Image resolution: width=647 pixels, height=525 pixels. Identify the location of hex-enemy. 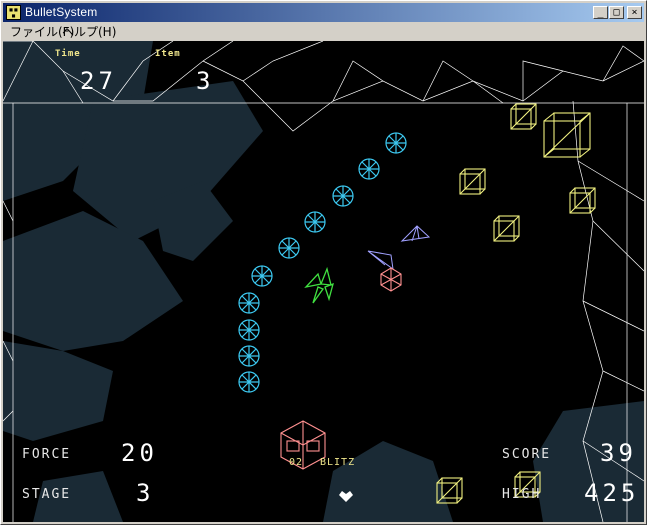
(391, 279).